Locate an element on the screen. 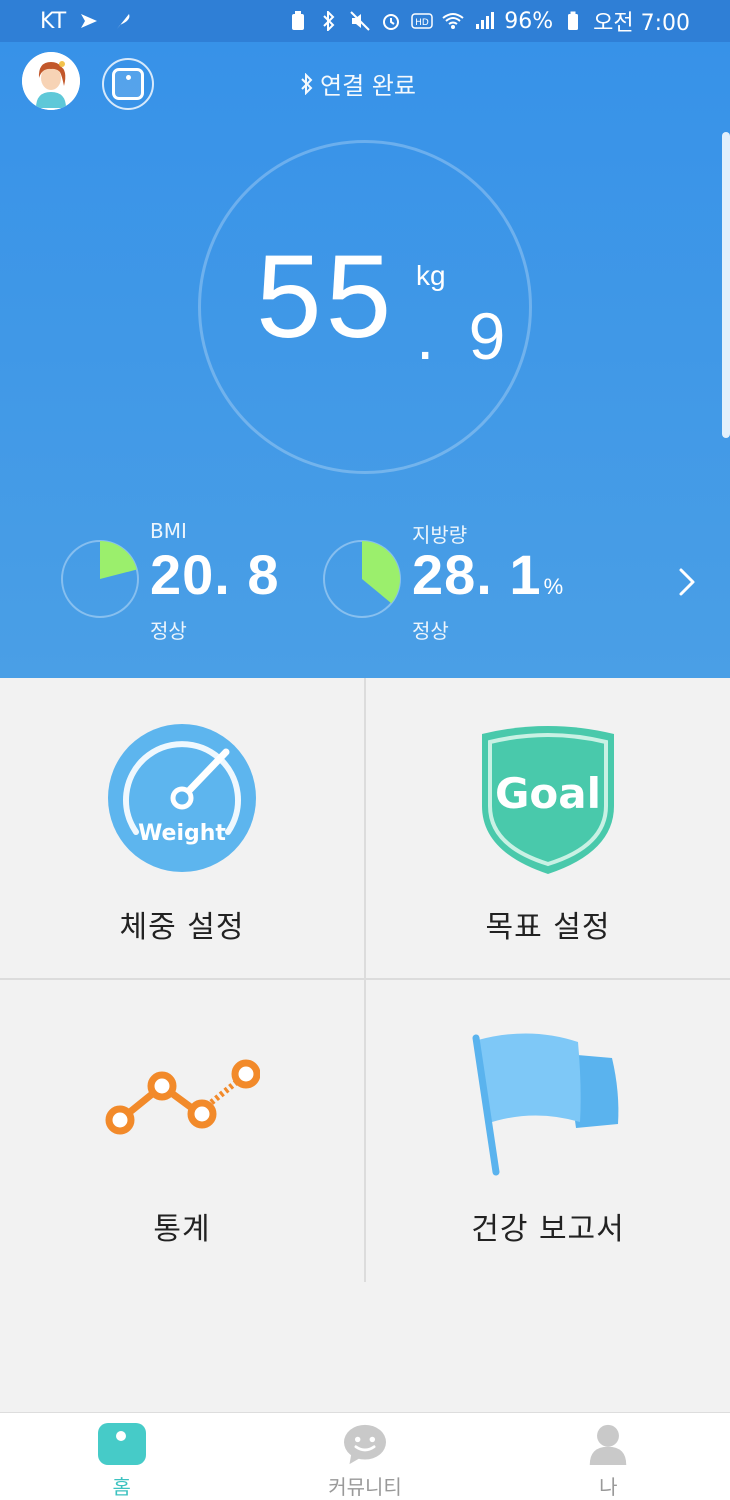  chat-bubble-icon is located at coordinates (364, 1444).